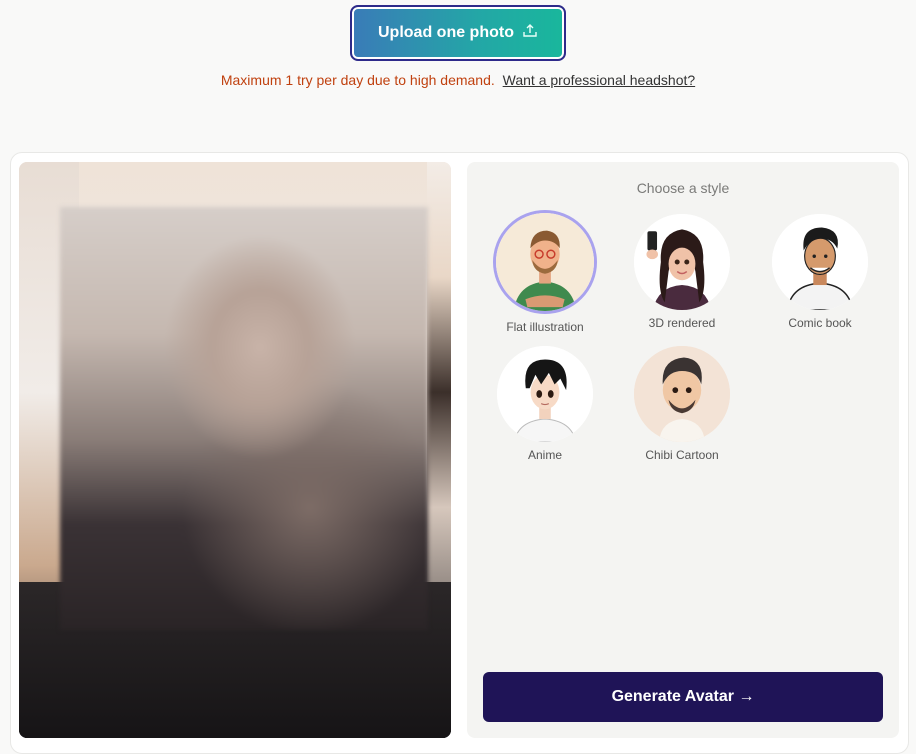 This screenshot has width=916, height=754. Describe the element at coordinates (545, 394) in the screenshot. I see `anime-thumbnail` at that location.